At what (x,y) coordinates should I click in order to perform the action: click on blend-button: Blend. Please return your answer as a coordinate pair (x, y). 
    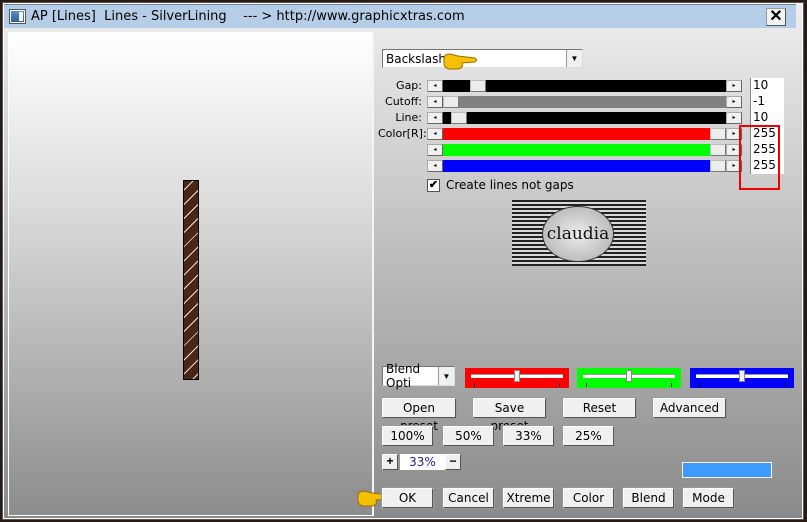
    Looking at the image, I should click on (648, 498).